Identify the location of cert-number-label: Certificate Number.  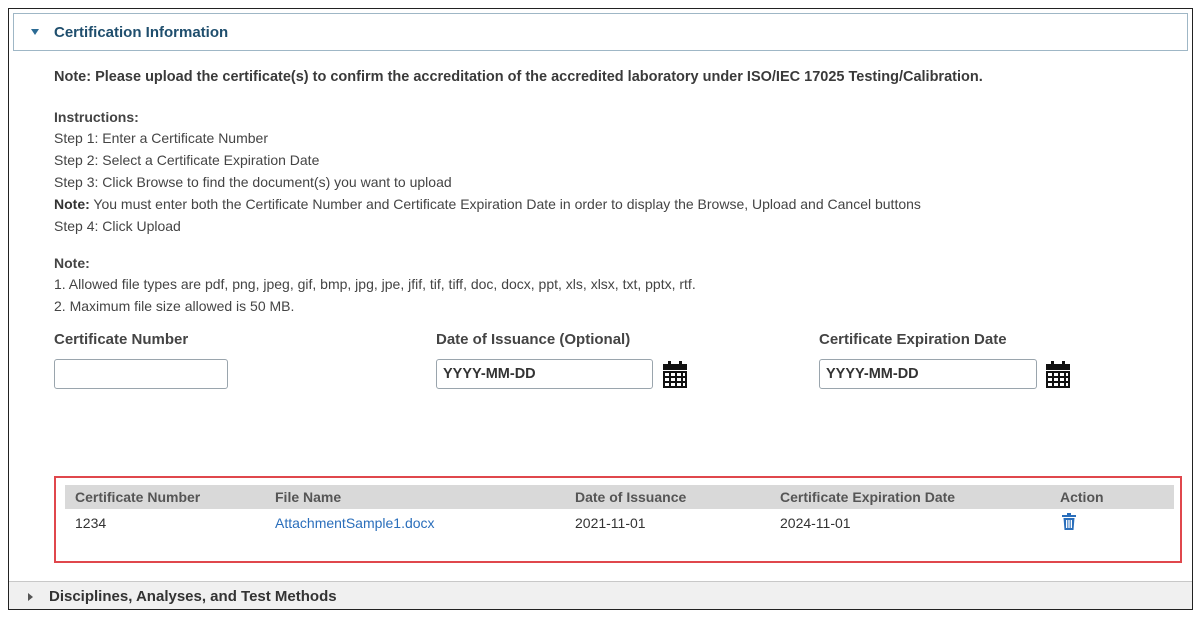
(121, 339).